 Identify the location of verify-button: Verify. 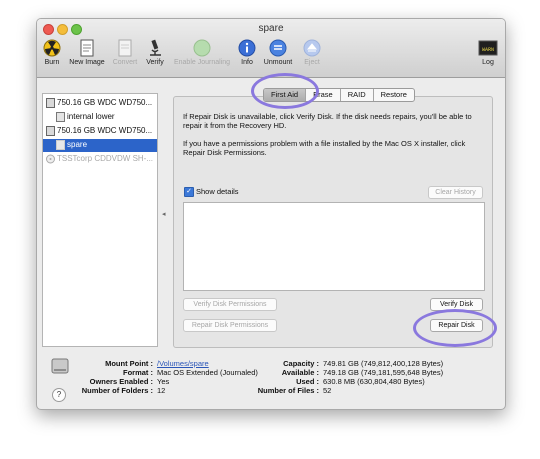
(155, 57).